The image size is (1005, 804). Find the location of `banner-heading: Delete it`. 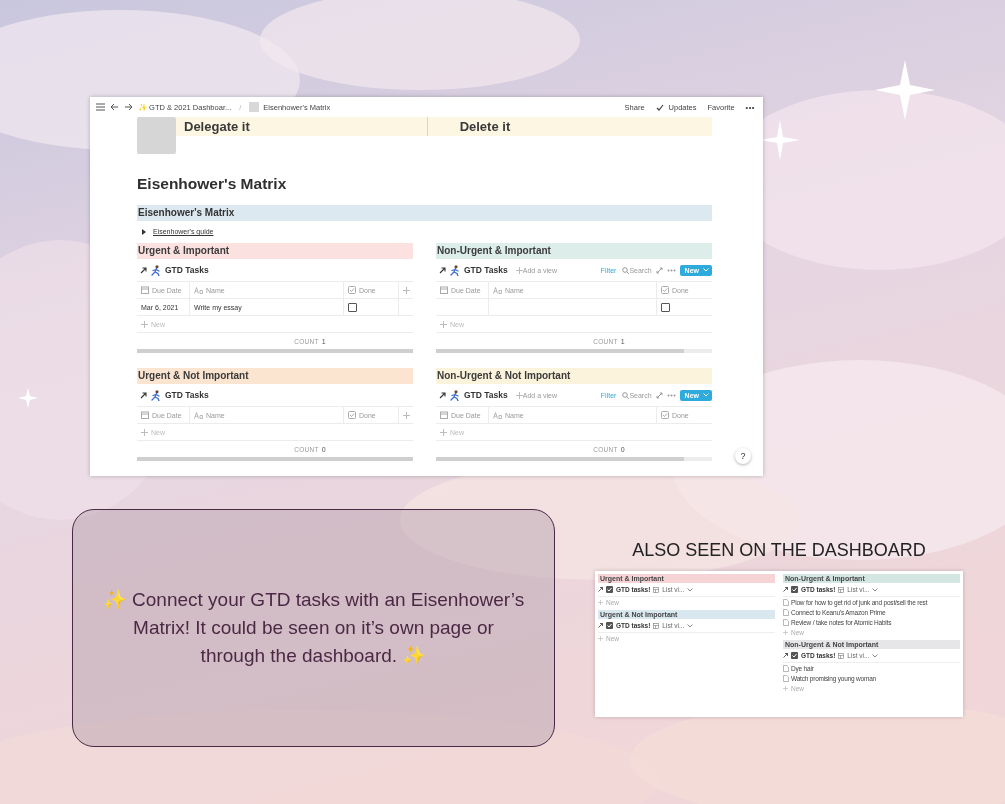

banner-heading: Delete it is located at coordinates (485, 126).